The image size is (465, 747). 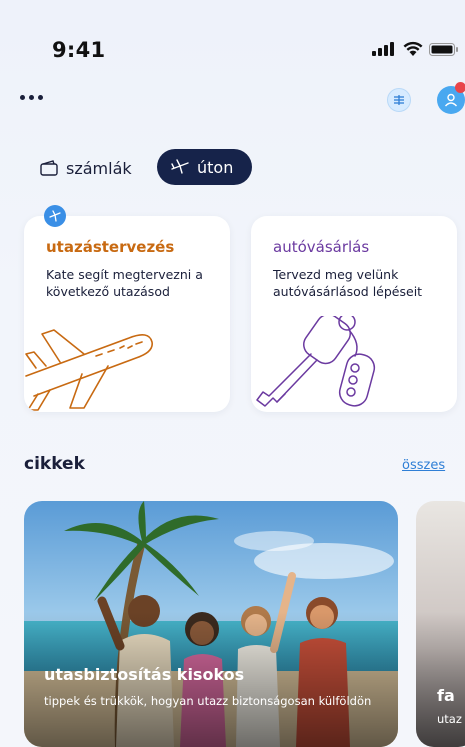 I want to click on tab-szamlak-label: számlák, so click(x=99, y=168).